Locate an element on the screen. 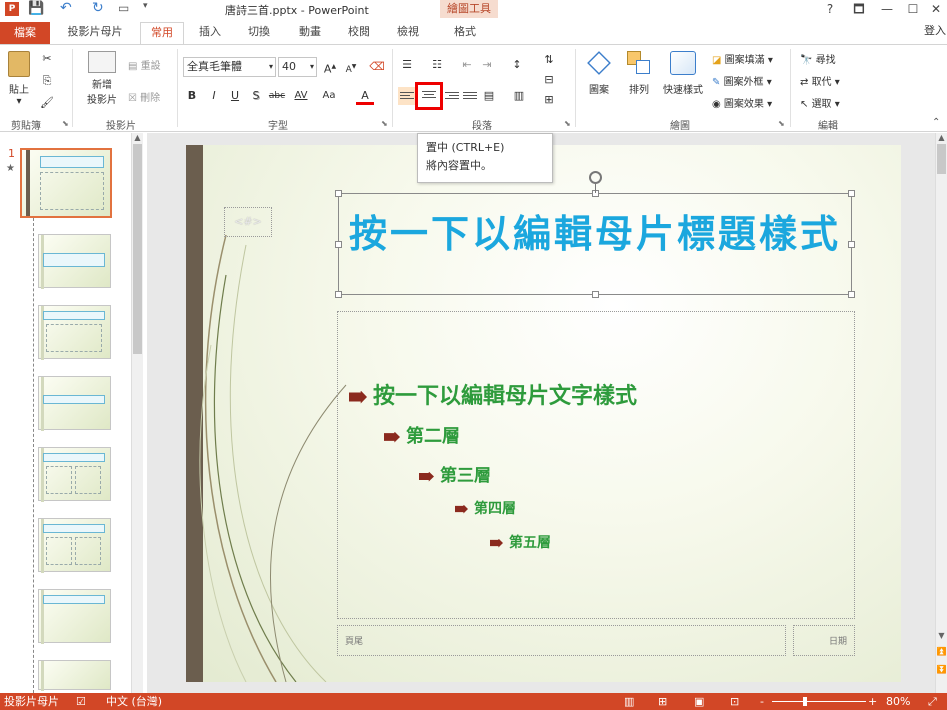 Image resolution: width=947 pixels, height=710 pixels. ribbon-display-button: 🗖 is located at coordinates (859, 9).